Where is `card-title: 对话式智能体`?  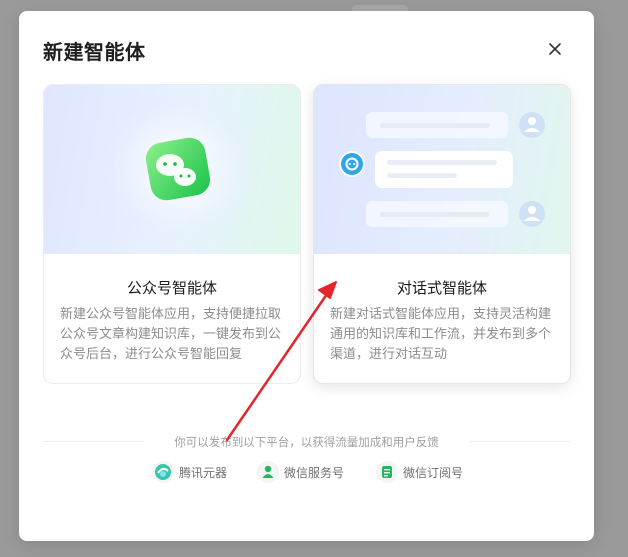
card-title: 对话式智能体 is located at coordinates (441, 288).